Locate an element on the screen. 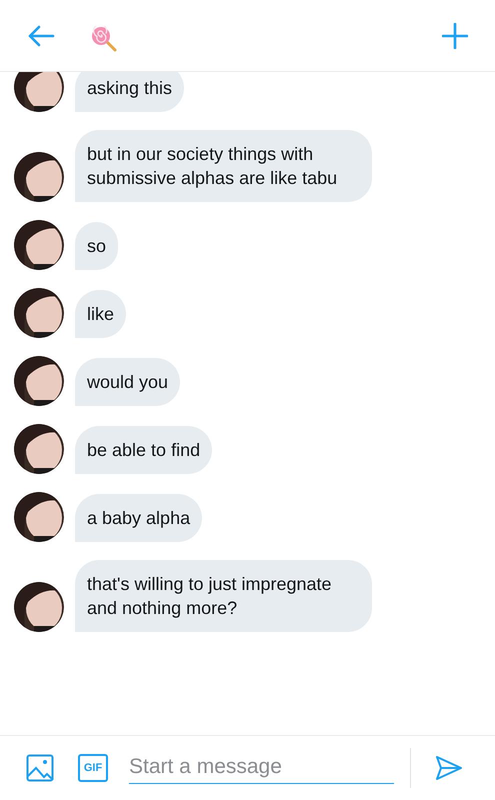 The width and height of the screenshot is (495, 800). message-bubble: like is located at coordinates (100, 314).